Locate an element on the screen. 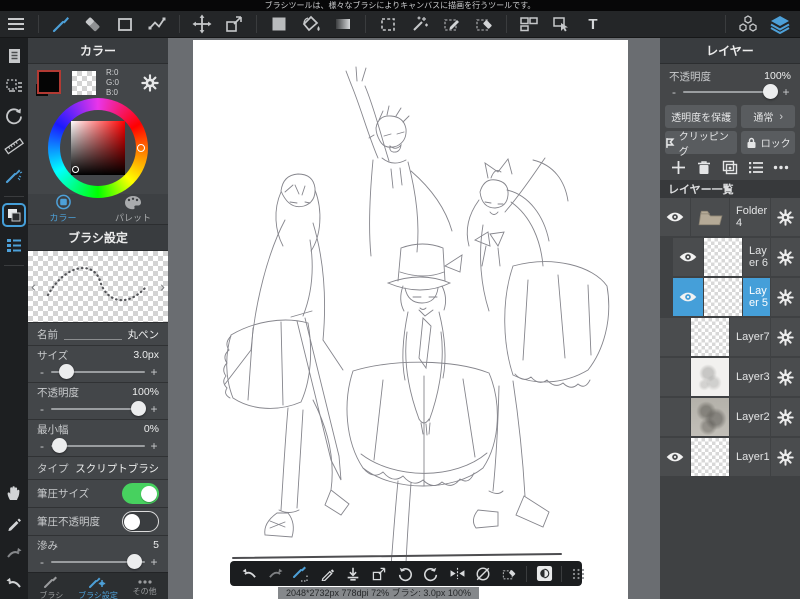 The height and width of the screenshot is (599, 800). select-eraser-tool-icon is located at coordinates (484, 24).